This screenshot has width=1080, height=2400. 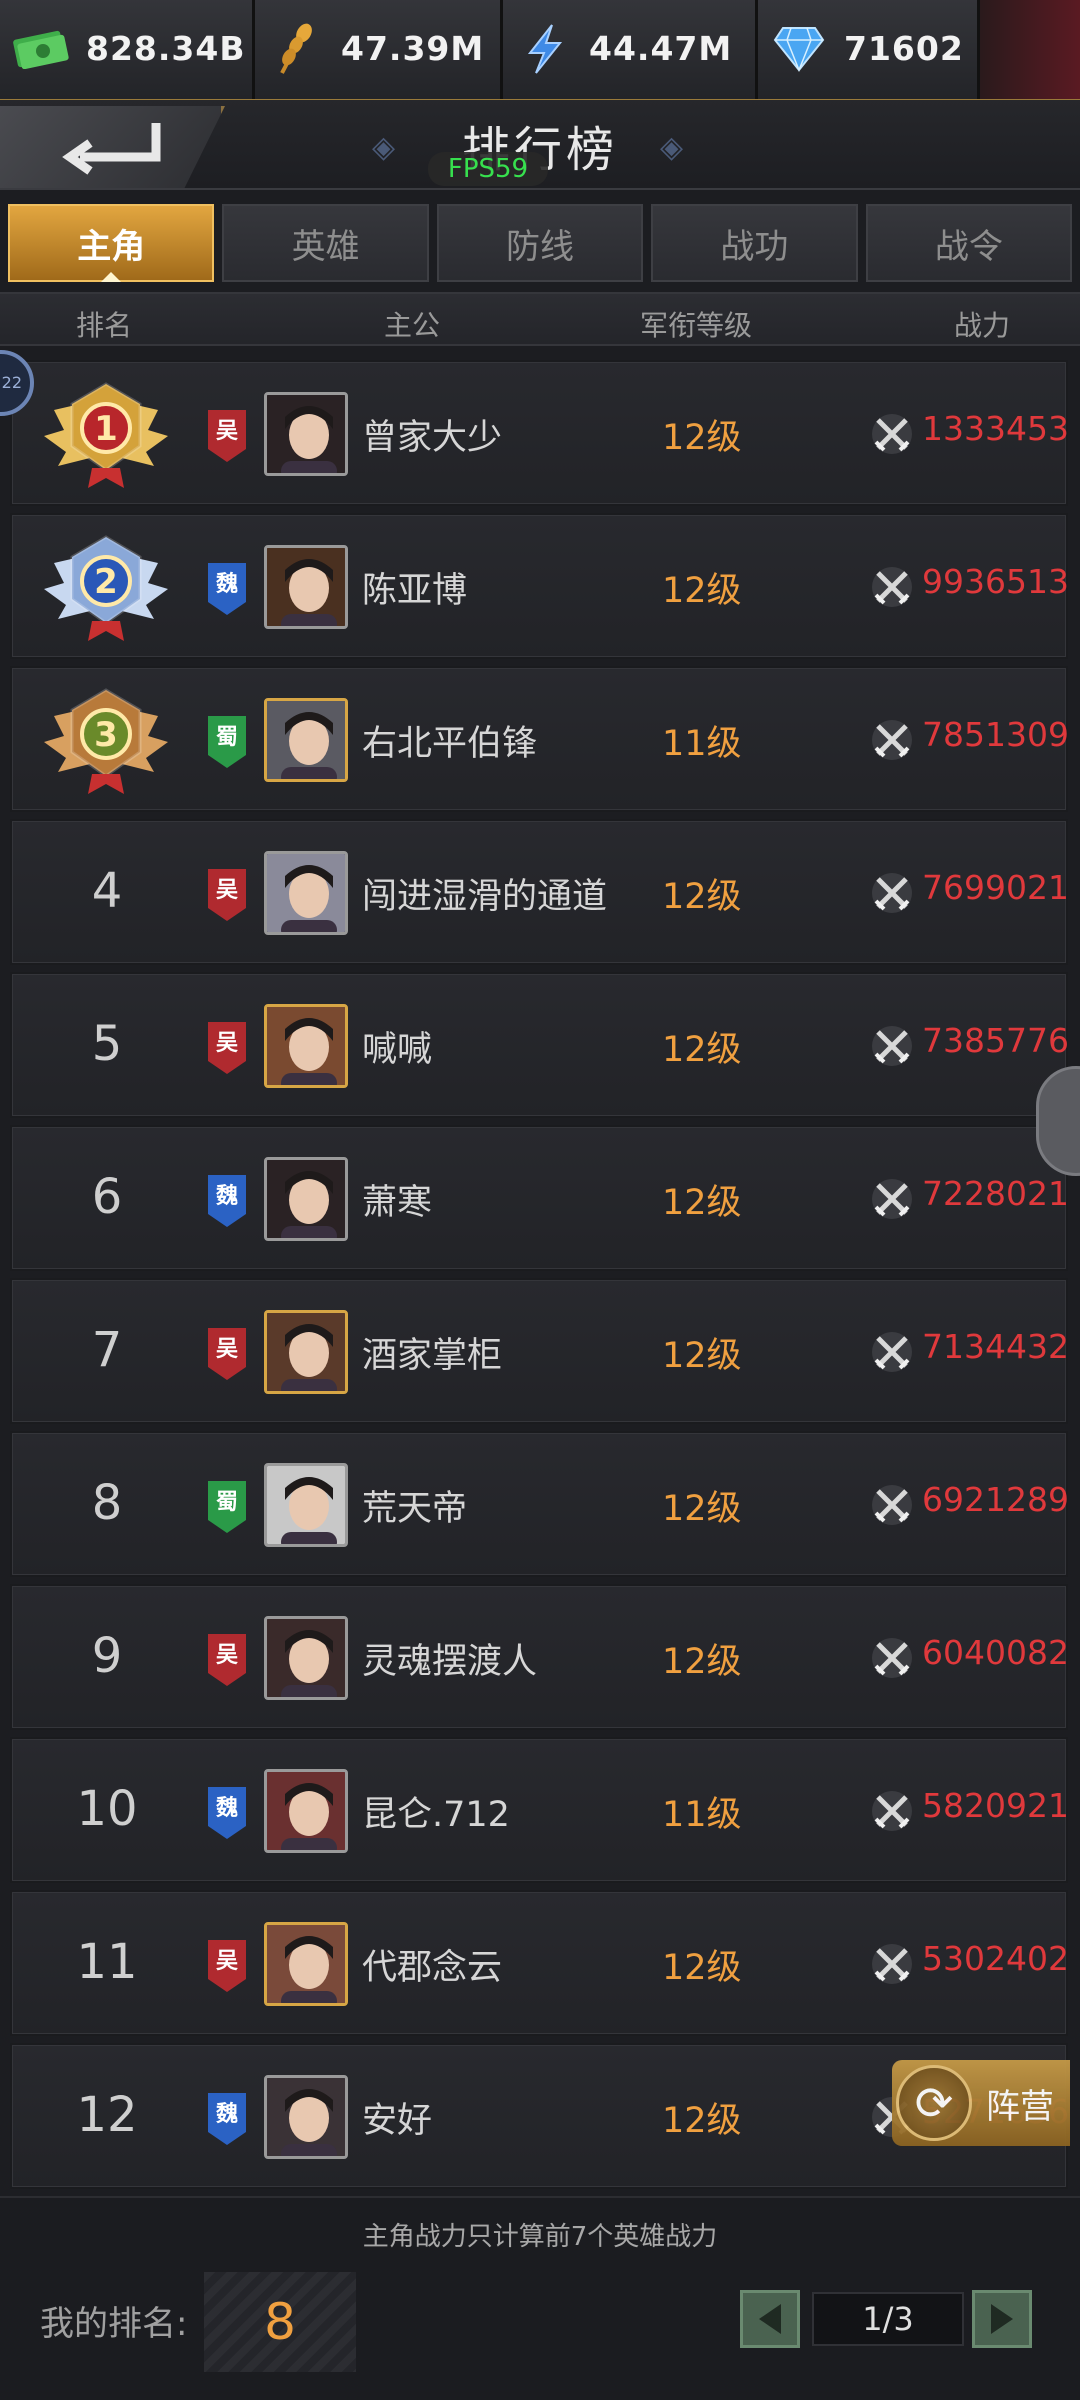 I want to click on camp-button: ⟳ 阵营, so click(x=981, y=2103).